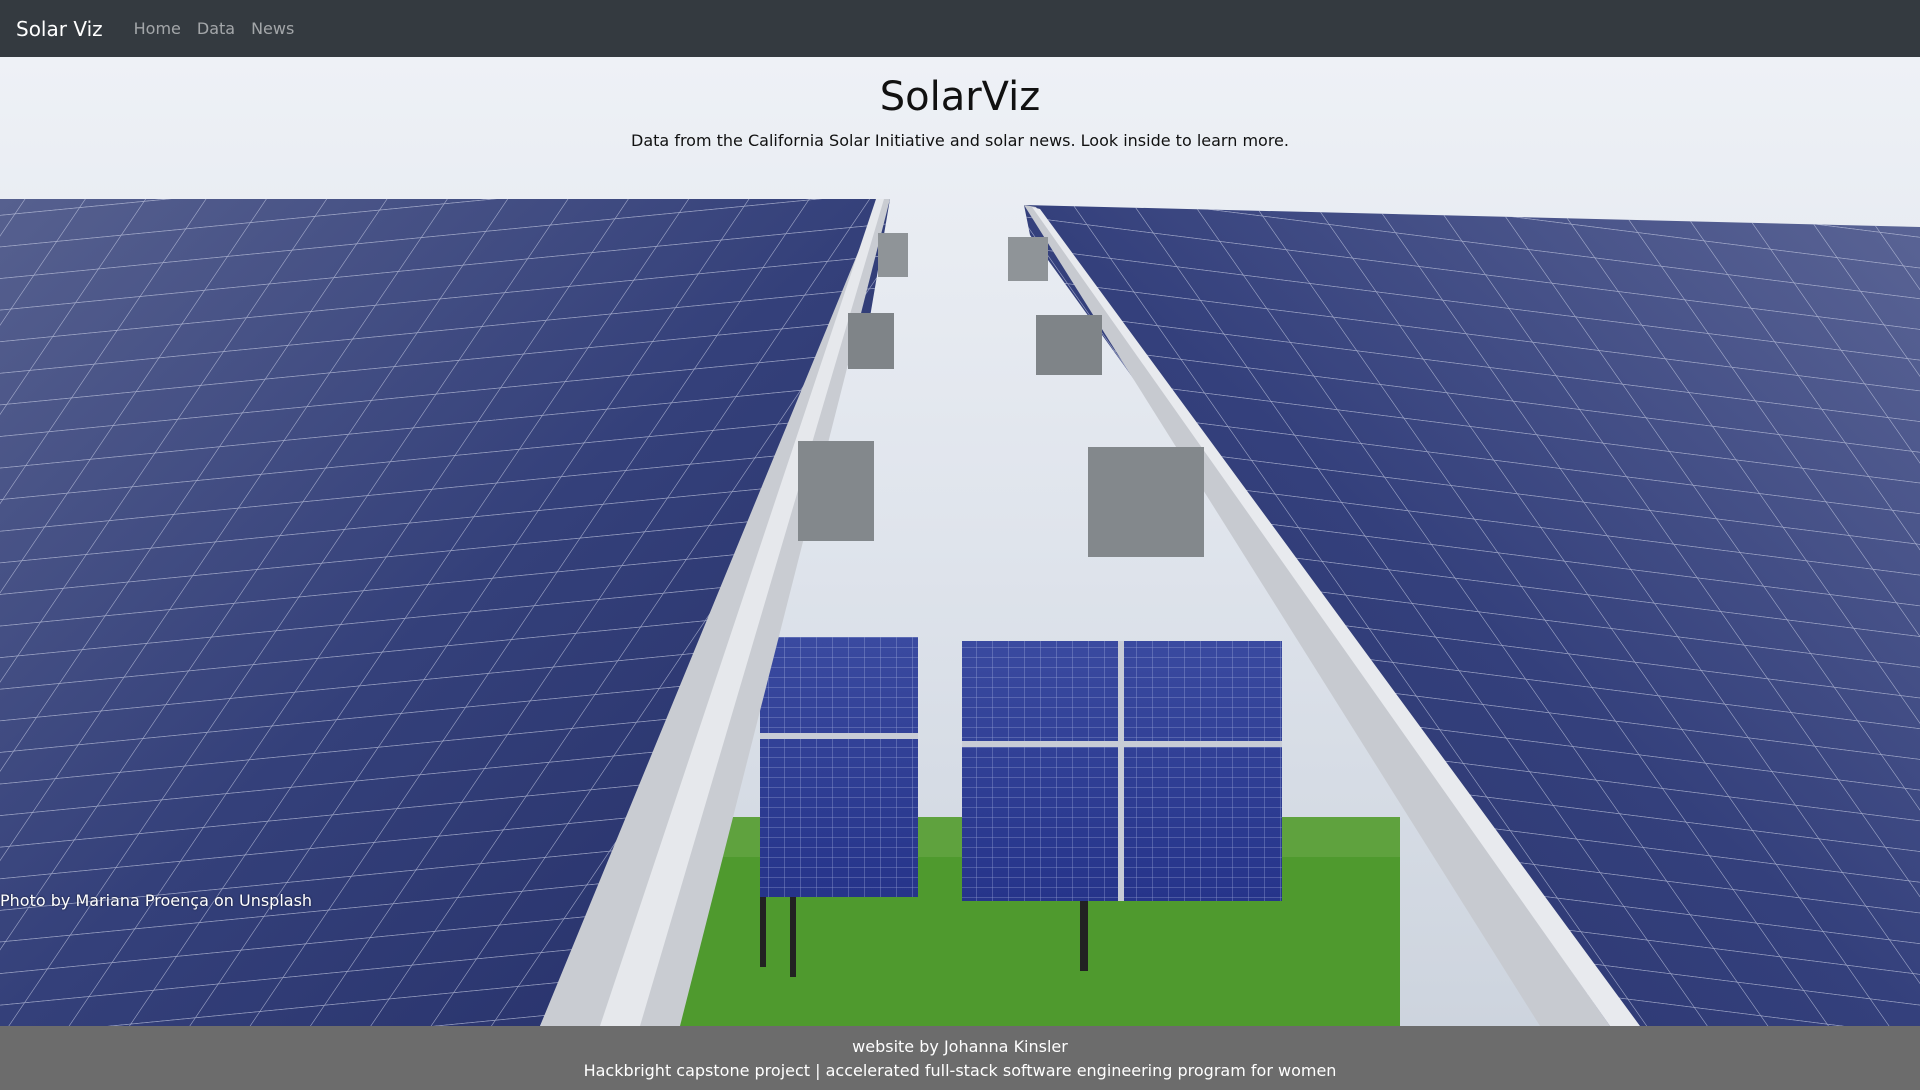 The width and height of the screenshot is (1920, 1090). Describe the element at coordinates (157, 28) in the screenshot. I see `nav-link-home: Home` at that location.